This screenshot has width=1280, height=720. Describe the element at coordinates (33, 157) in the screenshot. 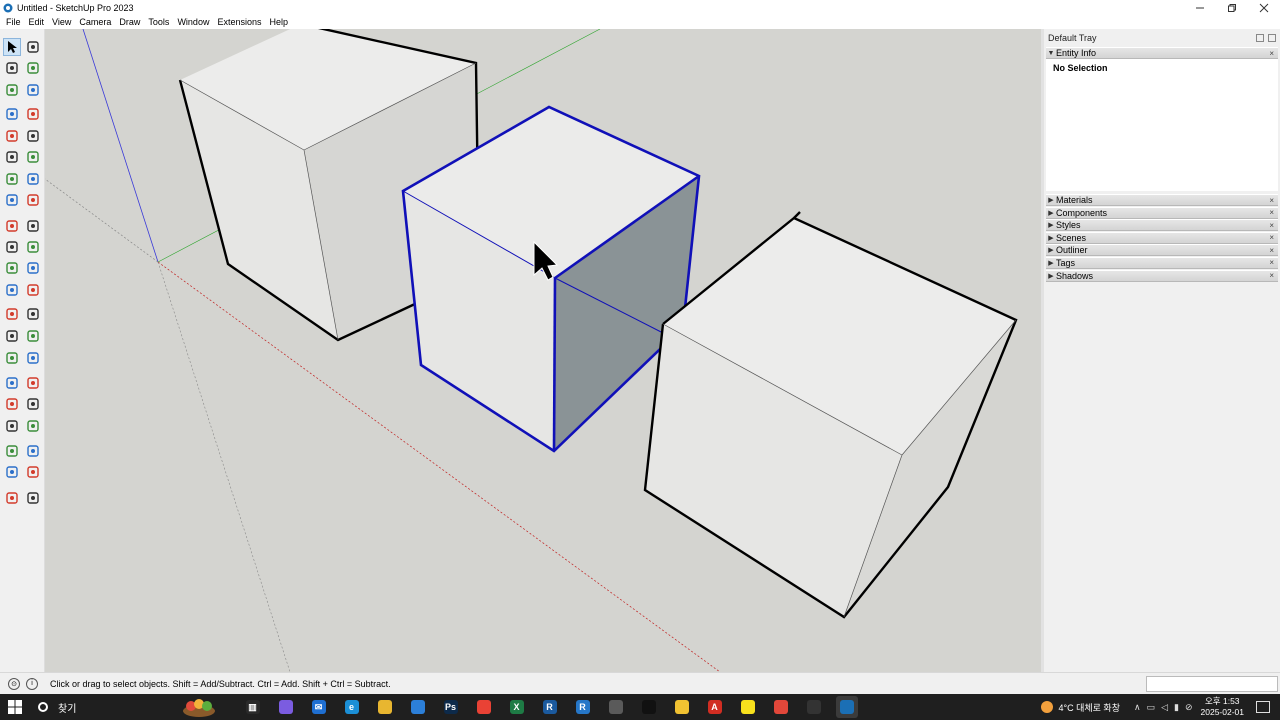

I see `tool-polygon` at that location.